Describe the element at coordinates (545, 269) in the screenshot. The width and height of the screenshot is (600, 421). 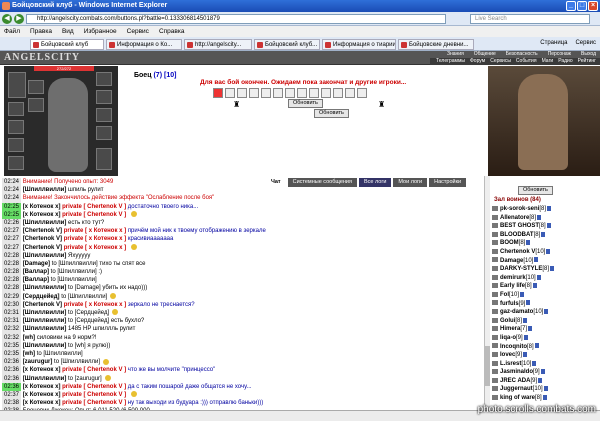
I see `player-item: DARKY-STYLE[8]` at that location.